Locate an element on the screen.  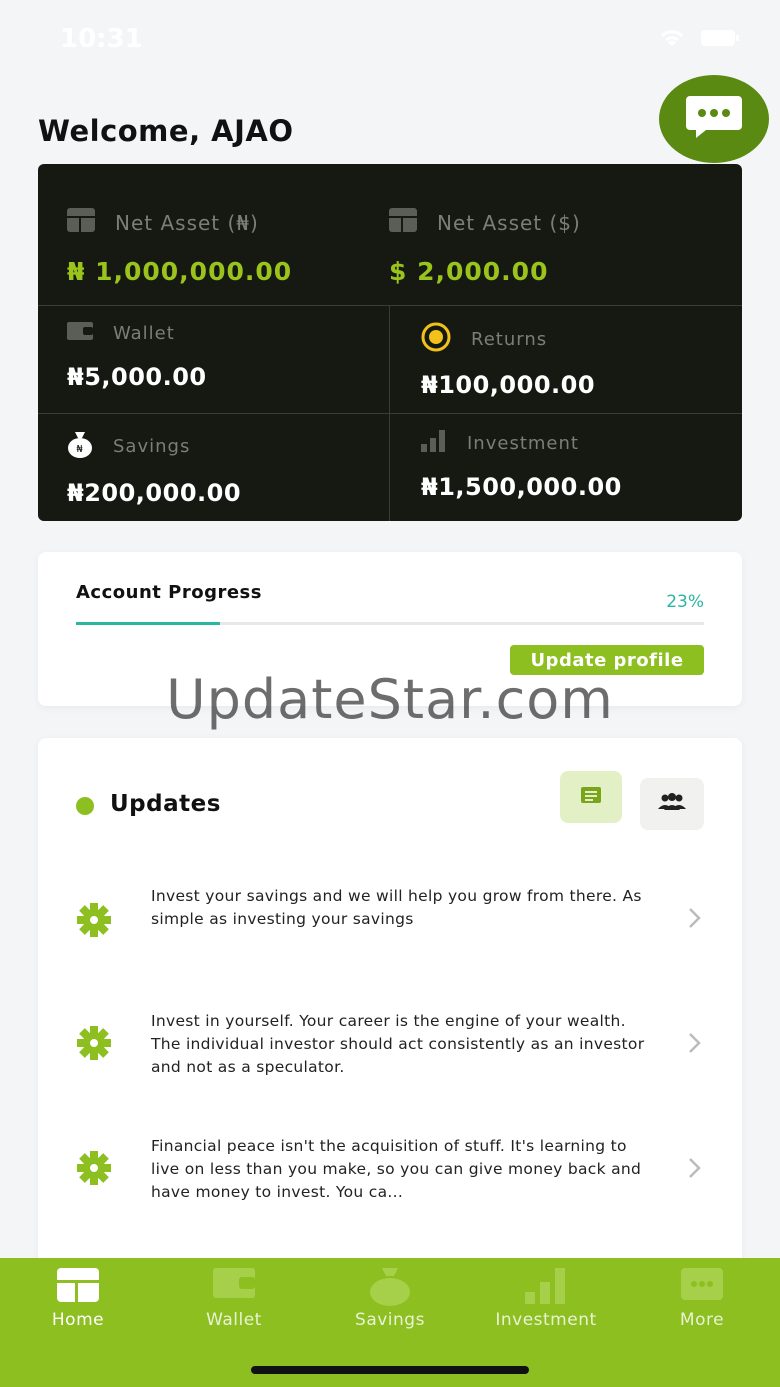
savings-label: Savings is located at coordinates (152, 446).